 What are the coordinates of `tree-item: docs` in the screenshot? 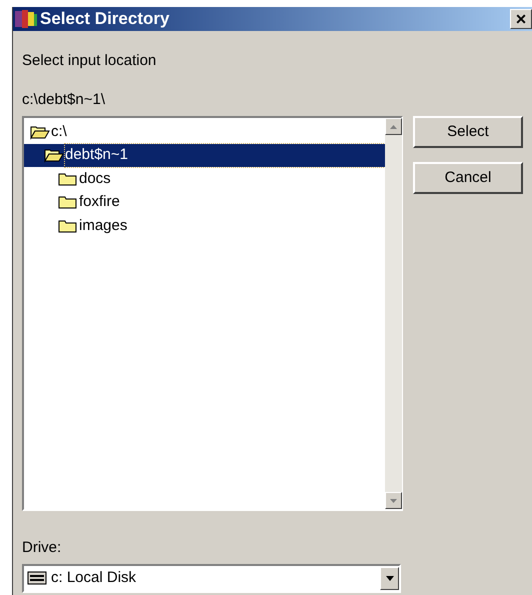 It's located at (96, 179).